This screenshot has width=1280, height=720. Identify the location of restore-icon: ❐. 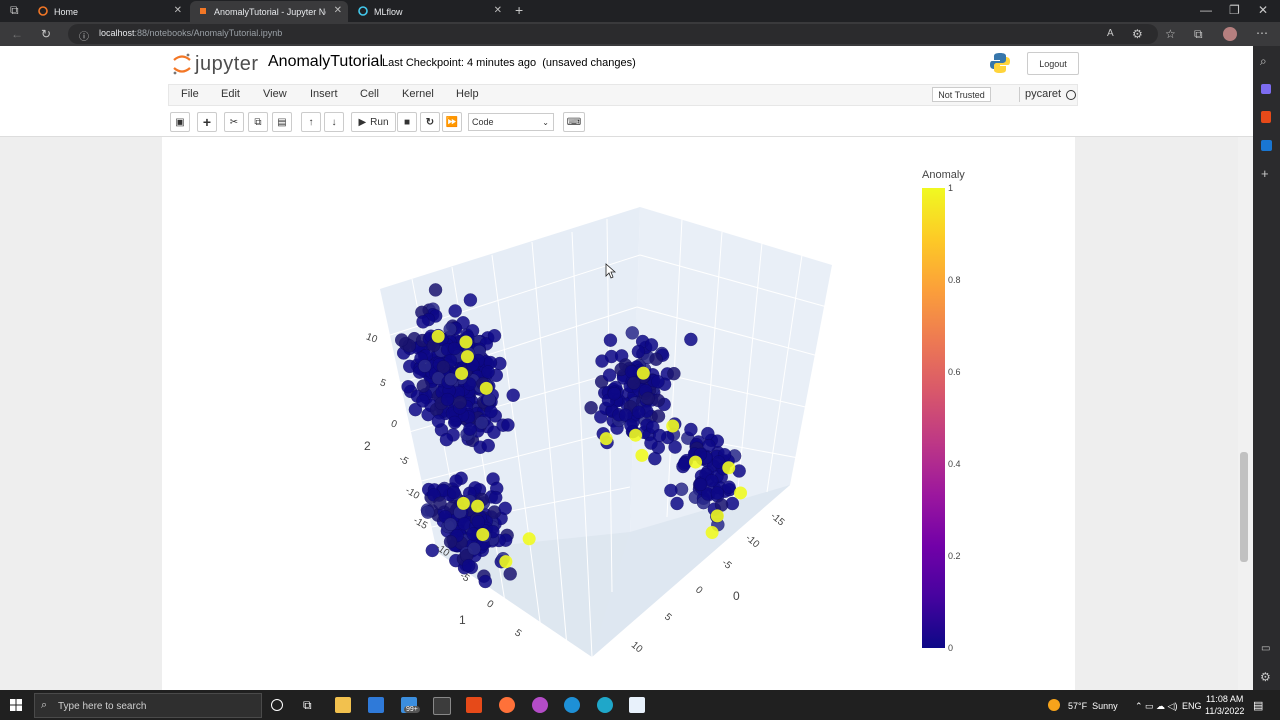
(1234, 10).